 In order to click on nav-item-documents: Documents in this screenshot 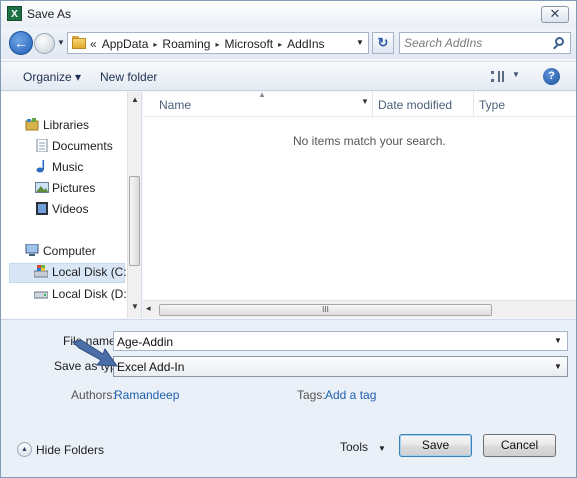, I will do `click(82, 146)`.